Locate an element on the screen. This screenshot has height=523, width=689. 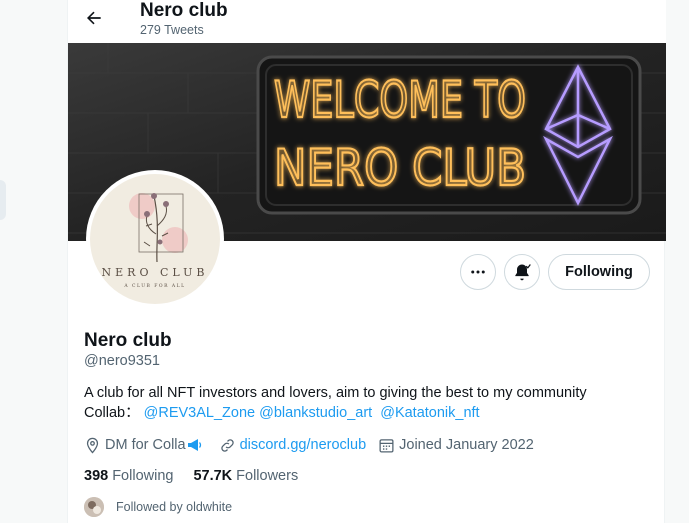
tweet-count: 279 Tweets is located at coordinates (172, 30).